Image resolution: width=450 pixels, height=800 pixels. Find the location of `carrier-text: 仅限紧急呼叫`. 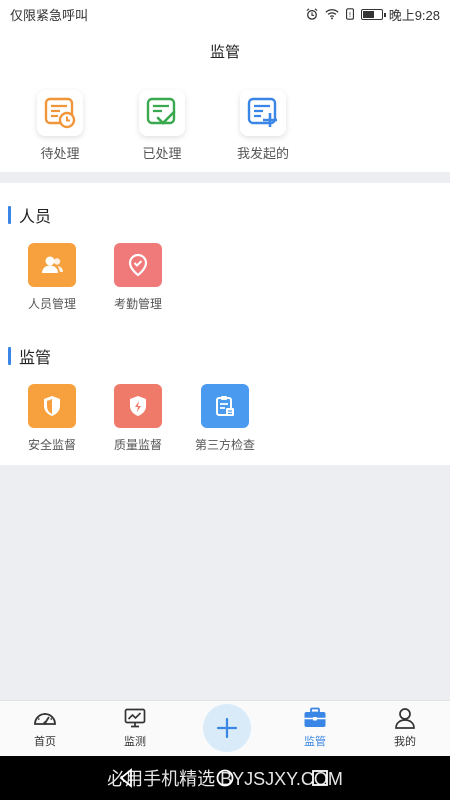

carrier-text: 仅限紧急呼叫 is located at coordinates (49, 15).